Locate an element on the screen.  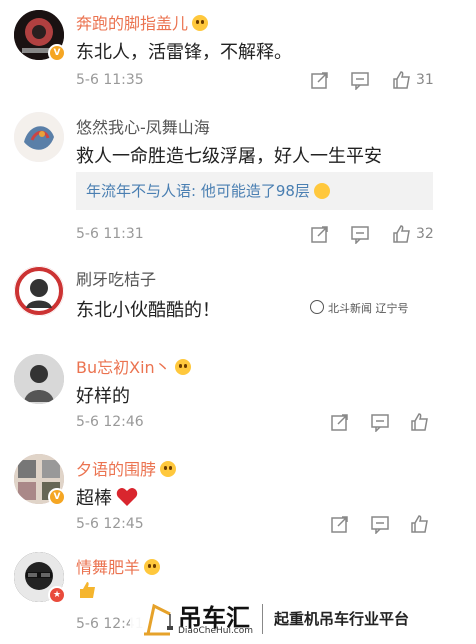
comment-username: 情舞肥羊 is located at coordinates (118, 566).